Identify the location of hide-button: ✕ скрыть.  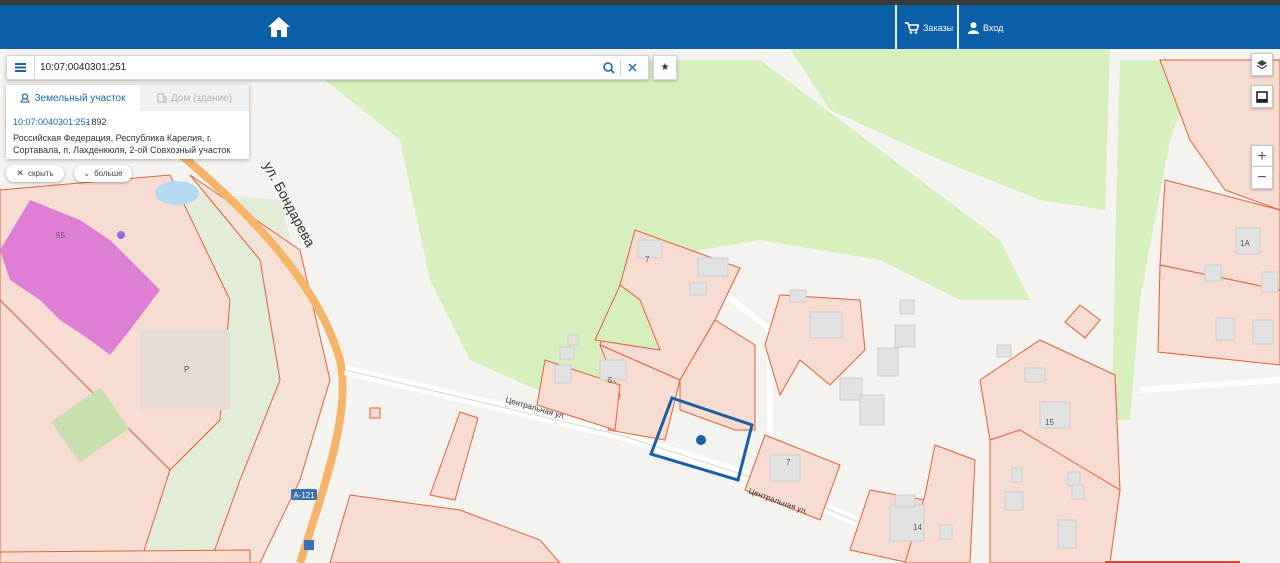
(35, 173).